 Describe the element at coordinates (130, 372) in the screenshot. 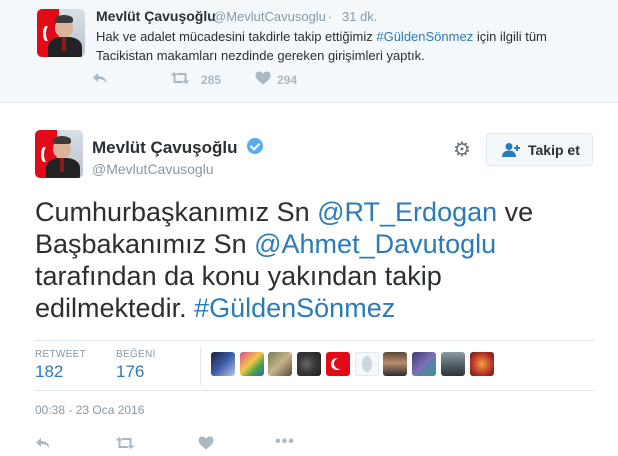

I see `like-stat-count: 176` at that location.